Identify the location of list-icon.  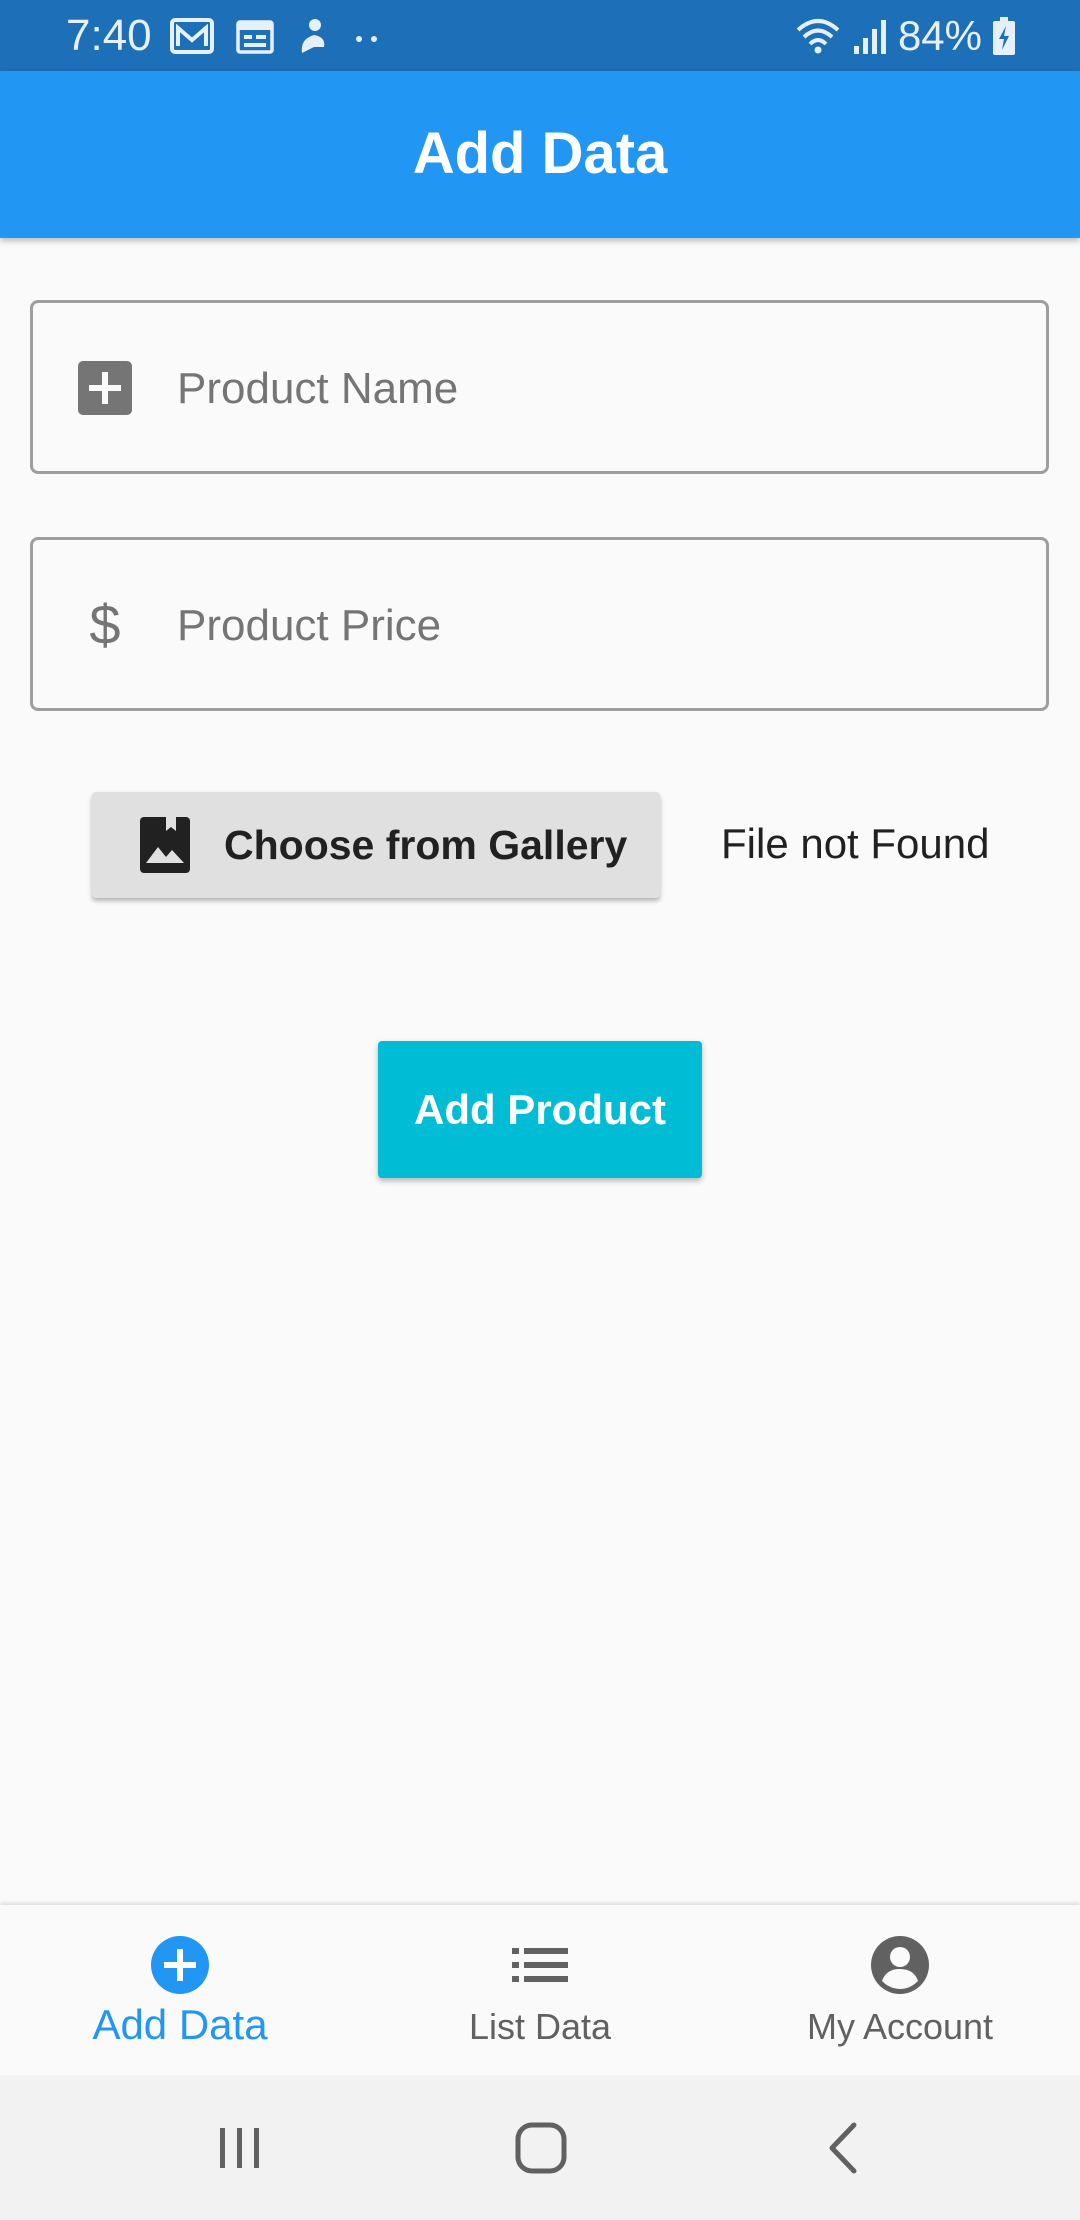
(540, 1965).